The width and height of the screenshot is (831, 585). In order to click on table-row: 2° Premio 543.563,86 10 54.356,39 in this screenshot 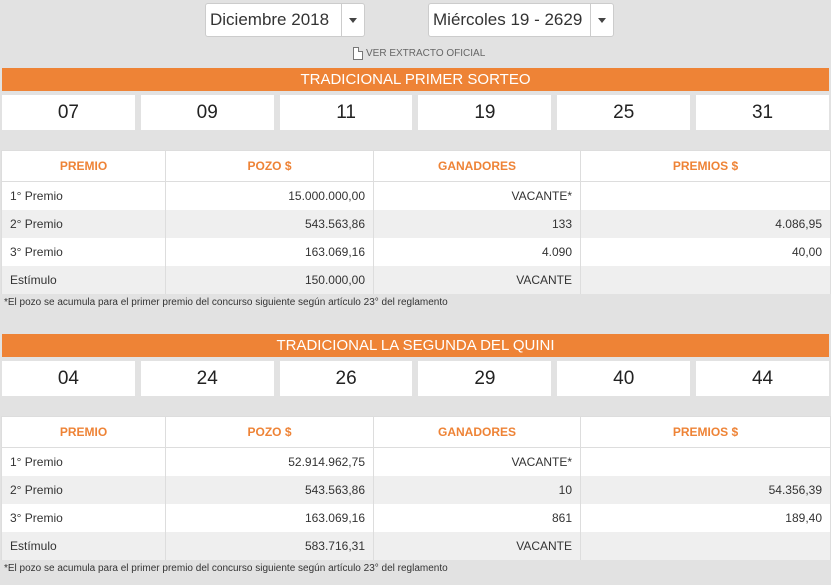, I will do `click(416, 490)`.